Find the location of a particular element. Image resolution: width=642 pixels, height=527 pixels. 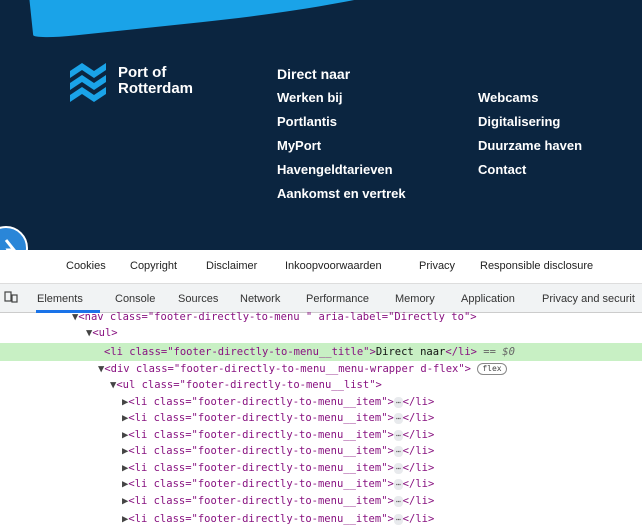

nav-link-werken-bij: Werken bij is located at coordinates (341, 101).